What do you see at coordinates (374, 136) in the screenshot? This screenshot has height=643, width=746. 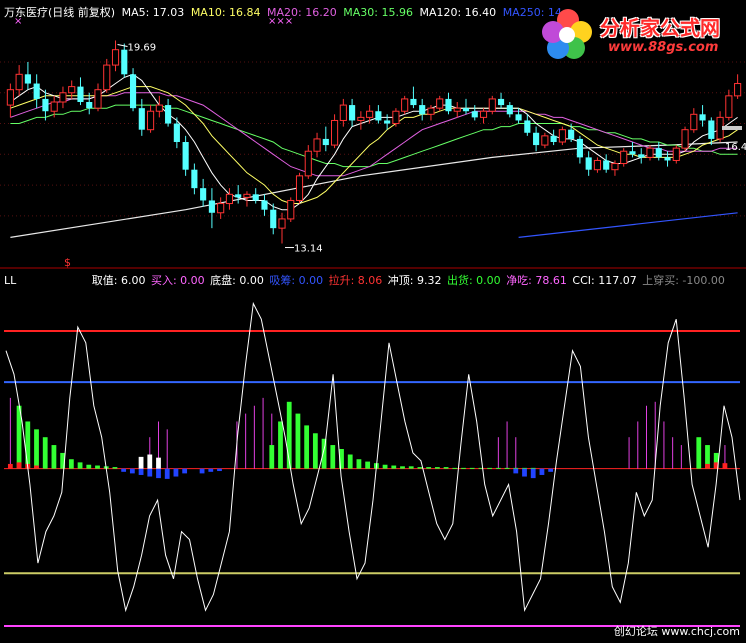 I see `ma30-line` at bounding box center [374, 136].